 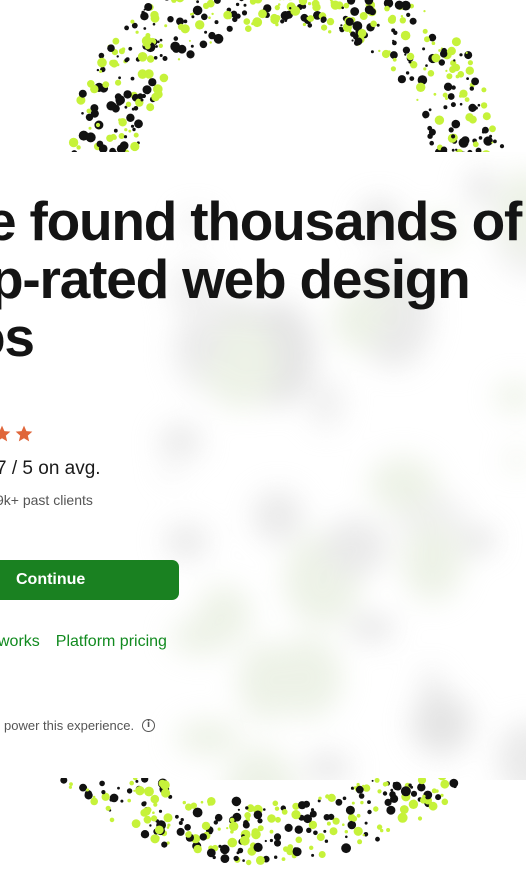 What do you see at coordinates (286, 76) in the screenshot?
I see `dots-pattern-top` at bounding box center [286, 76].